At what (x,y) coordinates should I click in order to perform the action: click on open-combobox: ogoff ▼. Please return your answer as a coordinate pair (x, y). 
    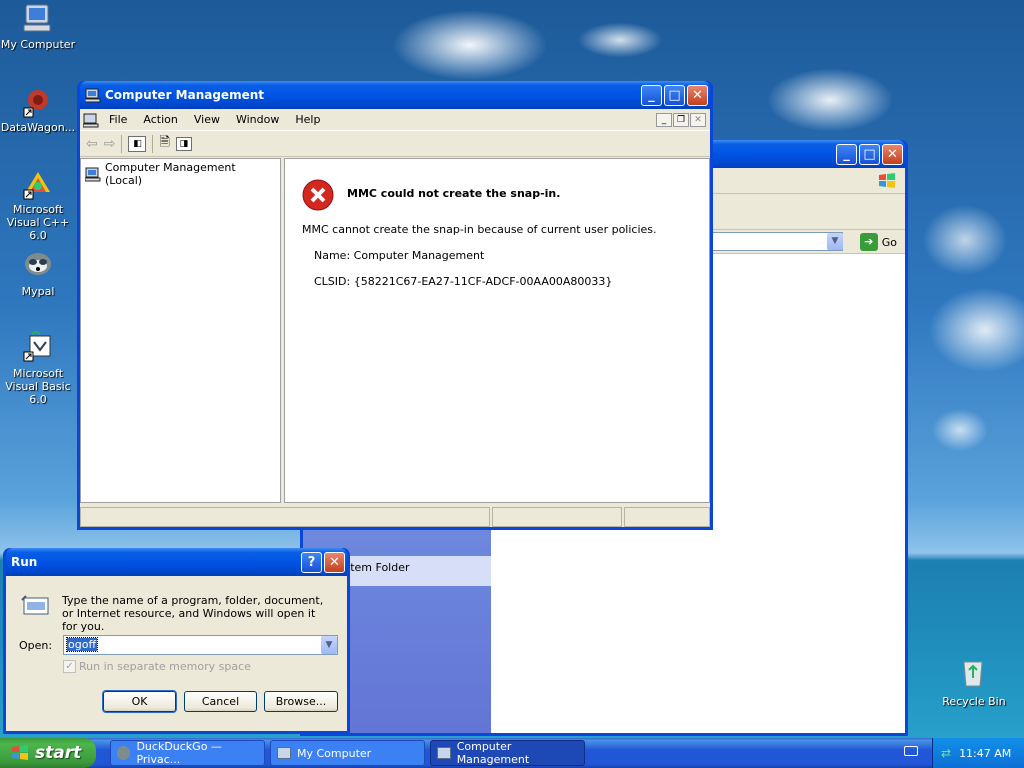
    Looking at the image, I should click on (200, 645).